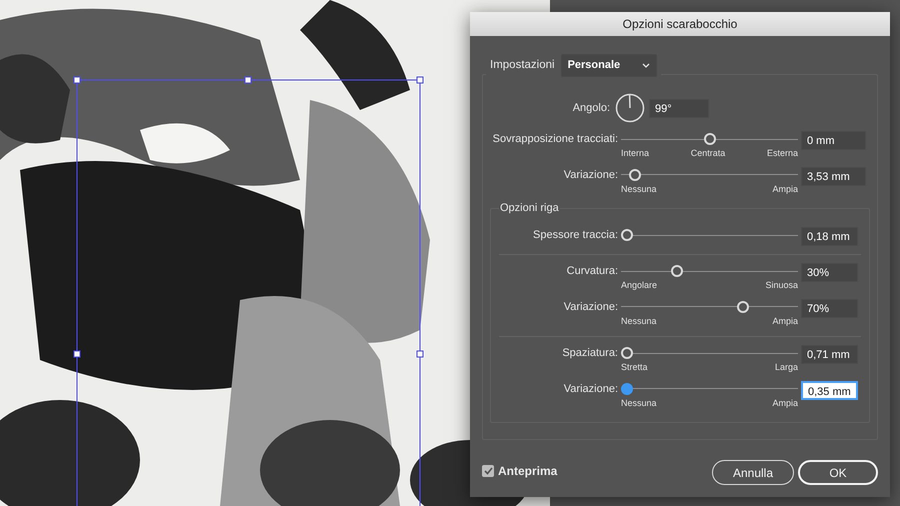  I want to click on angle-field: 99°, so click(679, 108).